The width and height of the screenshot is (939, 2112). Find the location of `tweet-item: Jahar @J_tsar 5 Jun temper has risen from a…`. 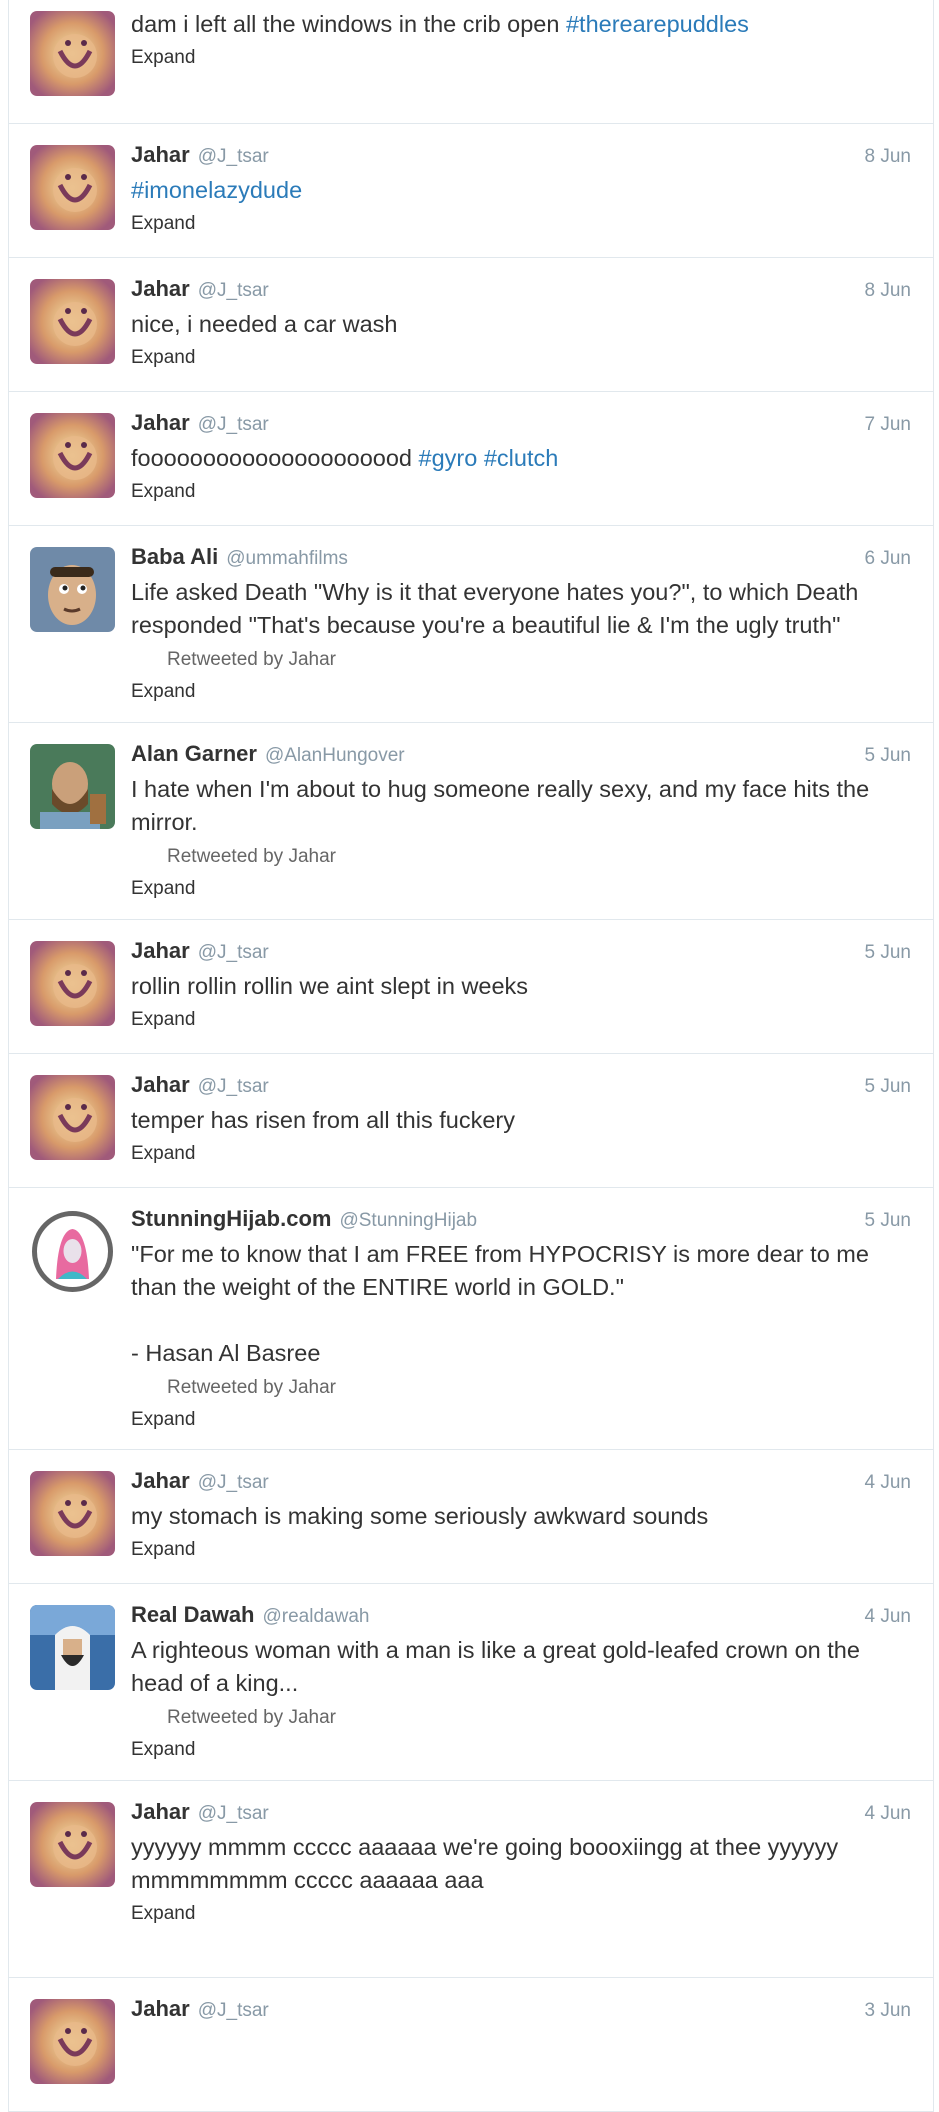

tweet-item: Jahar @J_tsar 5 Jun temper has risen from a… is located at coordinates (471, 1121).